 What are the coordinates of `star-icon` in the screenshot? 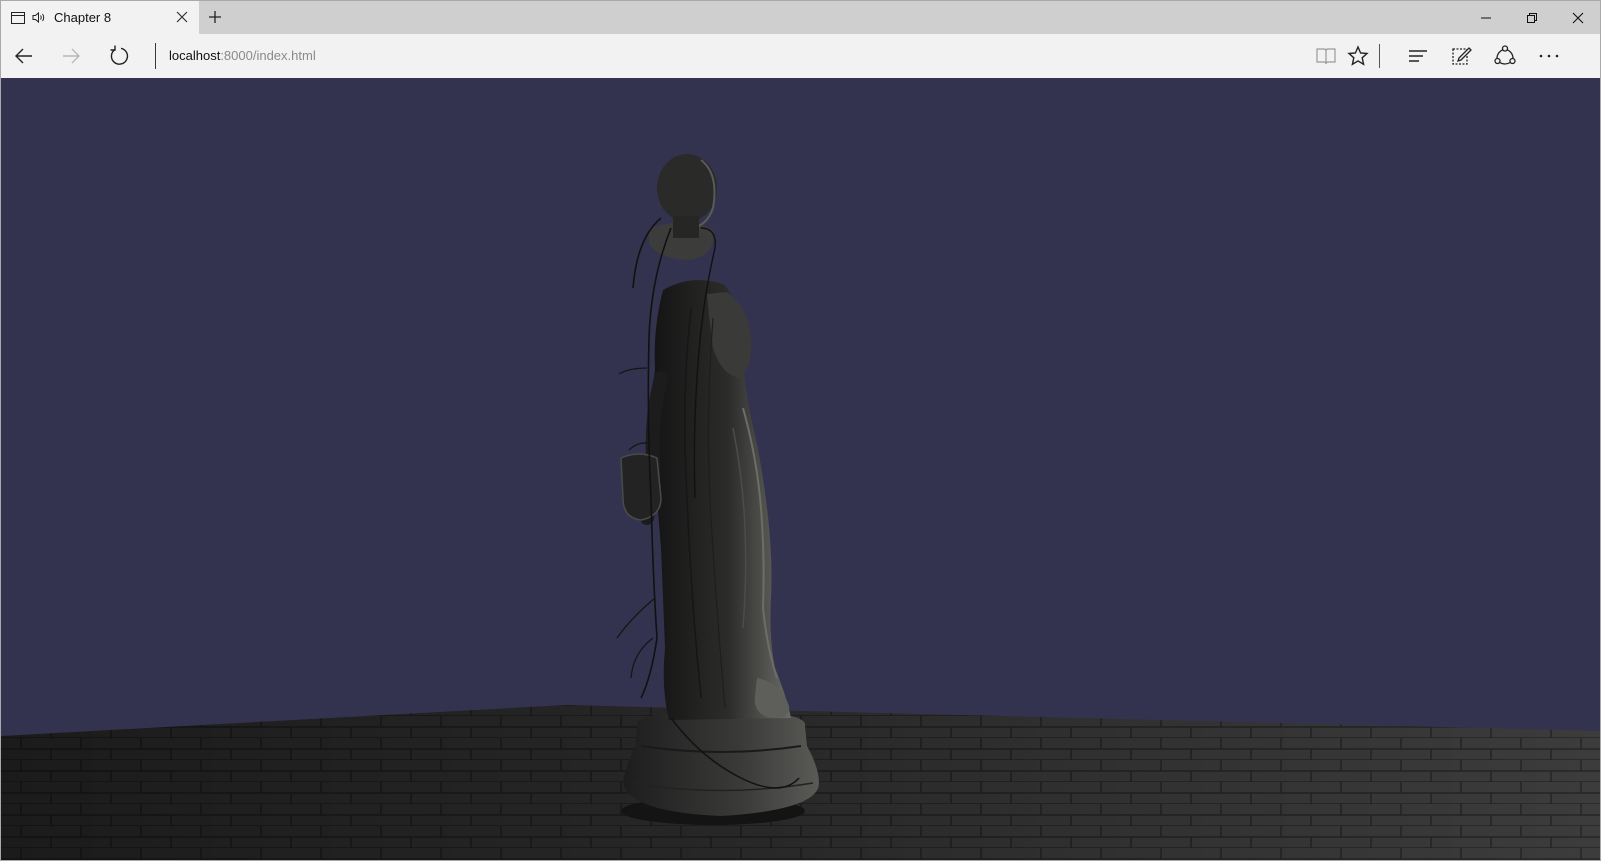 It's located at (1358, 56).